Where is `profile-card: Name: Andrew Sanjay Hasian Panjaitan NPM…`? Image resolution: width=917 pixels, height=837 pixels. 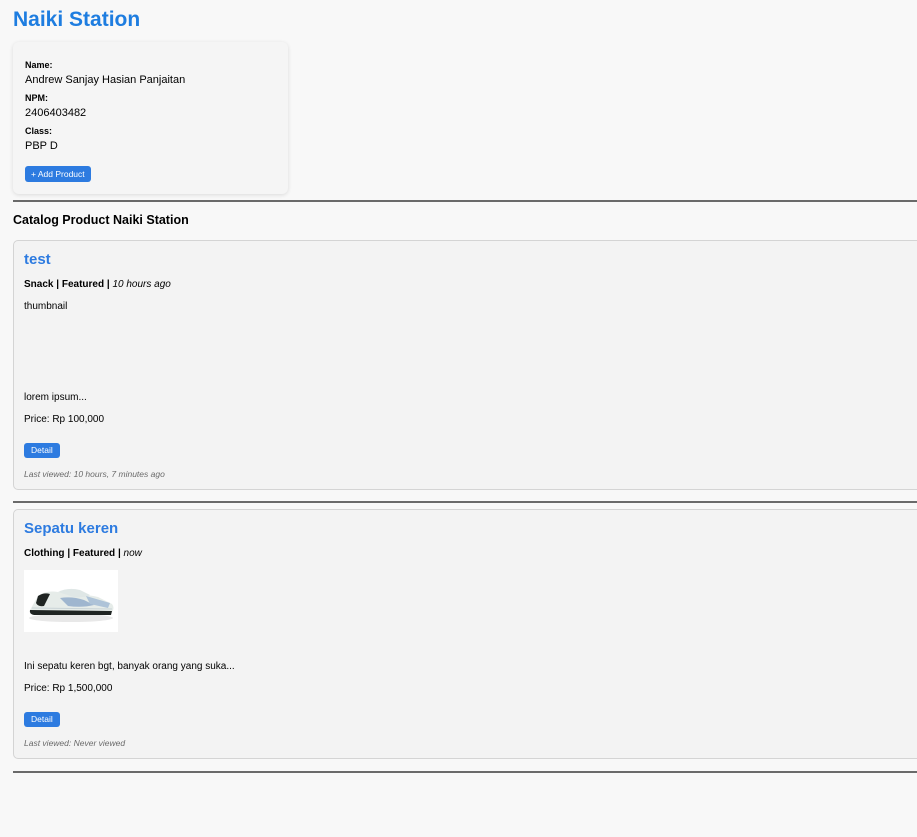
profile-card: Name: Andrew Sanjay Hasian Panjaitan NPM… is located at coordinates (150, 118).